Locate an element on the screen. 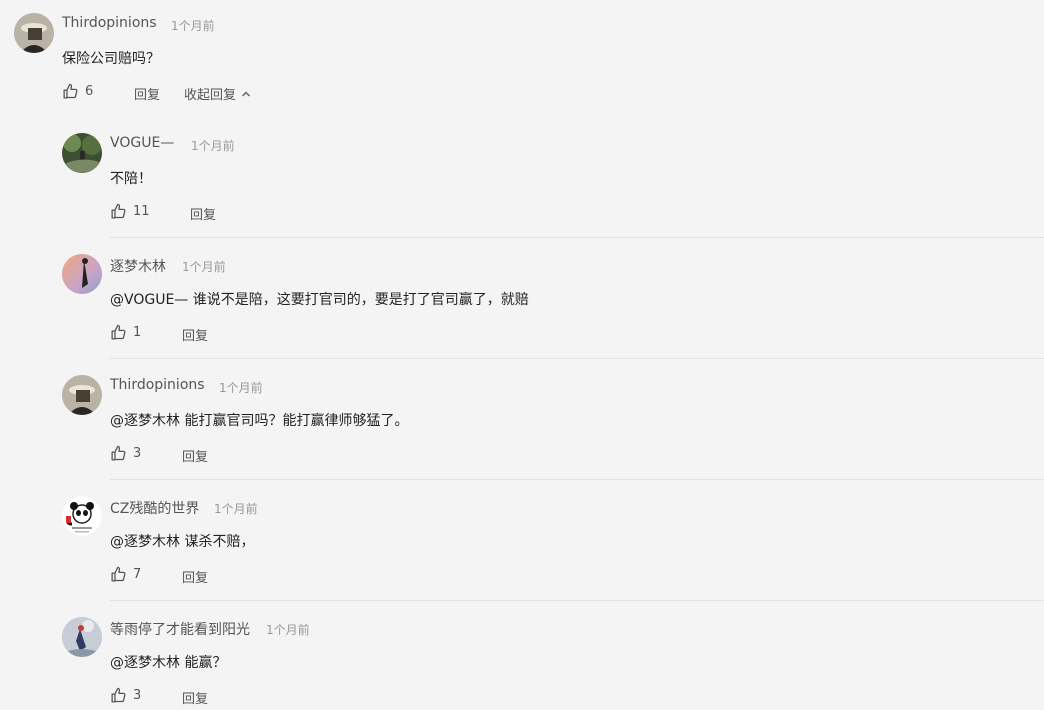  comment-actions: 11 回复 is located at coordinates (210, 213).